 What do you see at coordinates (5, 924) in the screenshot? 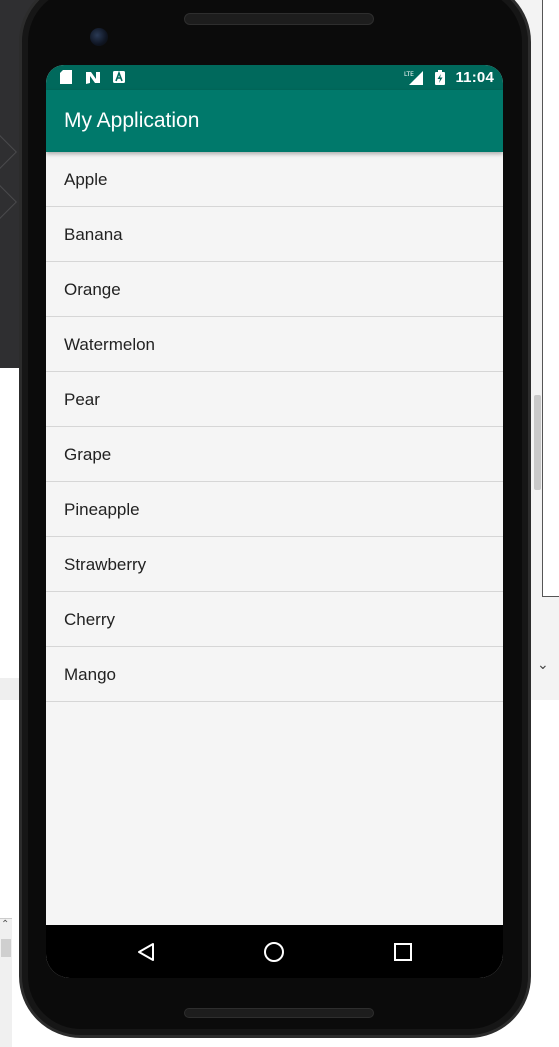
I see `chevron-up-icon: ⌃` at bounding box center [5, 924].